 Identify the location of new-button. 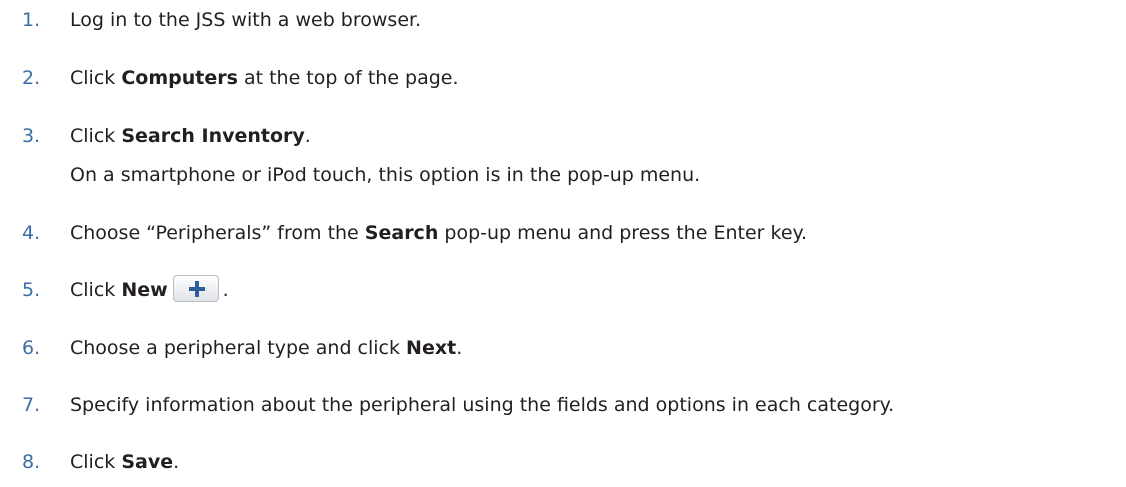
(195, 288).